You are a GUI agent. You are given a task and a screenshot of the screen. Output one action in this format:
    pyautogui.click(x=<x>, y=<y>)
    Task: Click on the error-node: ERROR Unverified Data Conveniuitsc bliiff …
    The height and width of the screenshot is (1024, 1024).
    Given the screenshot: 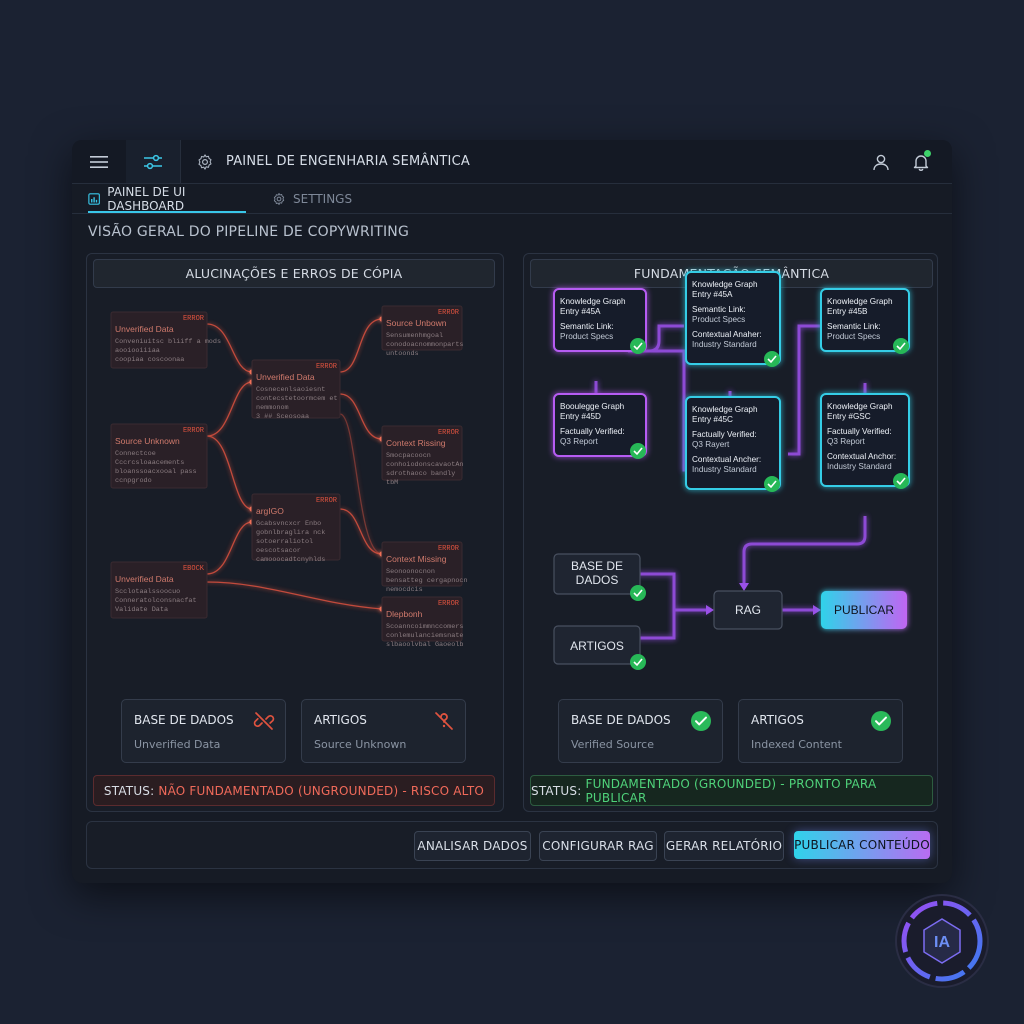 What is the action you would take?
    pyautogui.click(x=165, y=340)
    